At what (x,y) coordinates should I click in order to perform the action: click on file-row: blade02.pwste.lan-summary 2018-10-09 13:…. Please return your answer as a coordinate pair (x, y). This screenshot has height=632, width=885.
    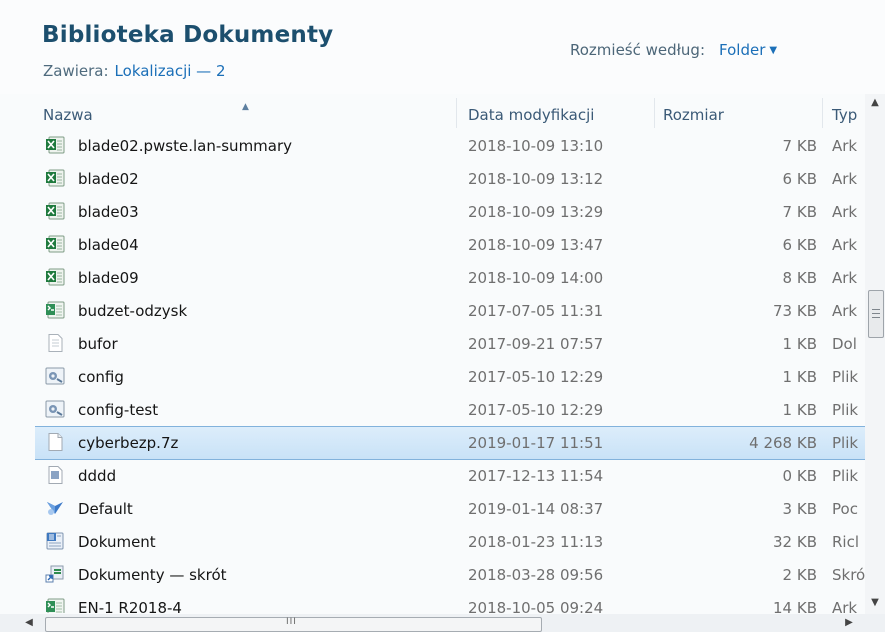
    Looking at the image, I should click on (450, 146).